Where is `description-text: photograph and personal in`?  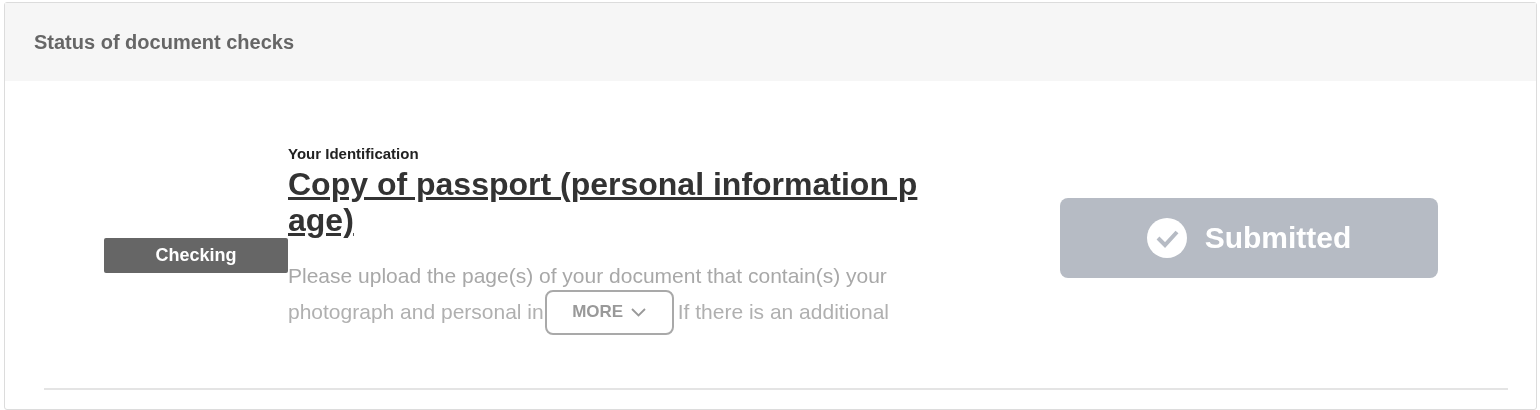 description-text: photograph and personal in is located at coordinates (416, 312).